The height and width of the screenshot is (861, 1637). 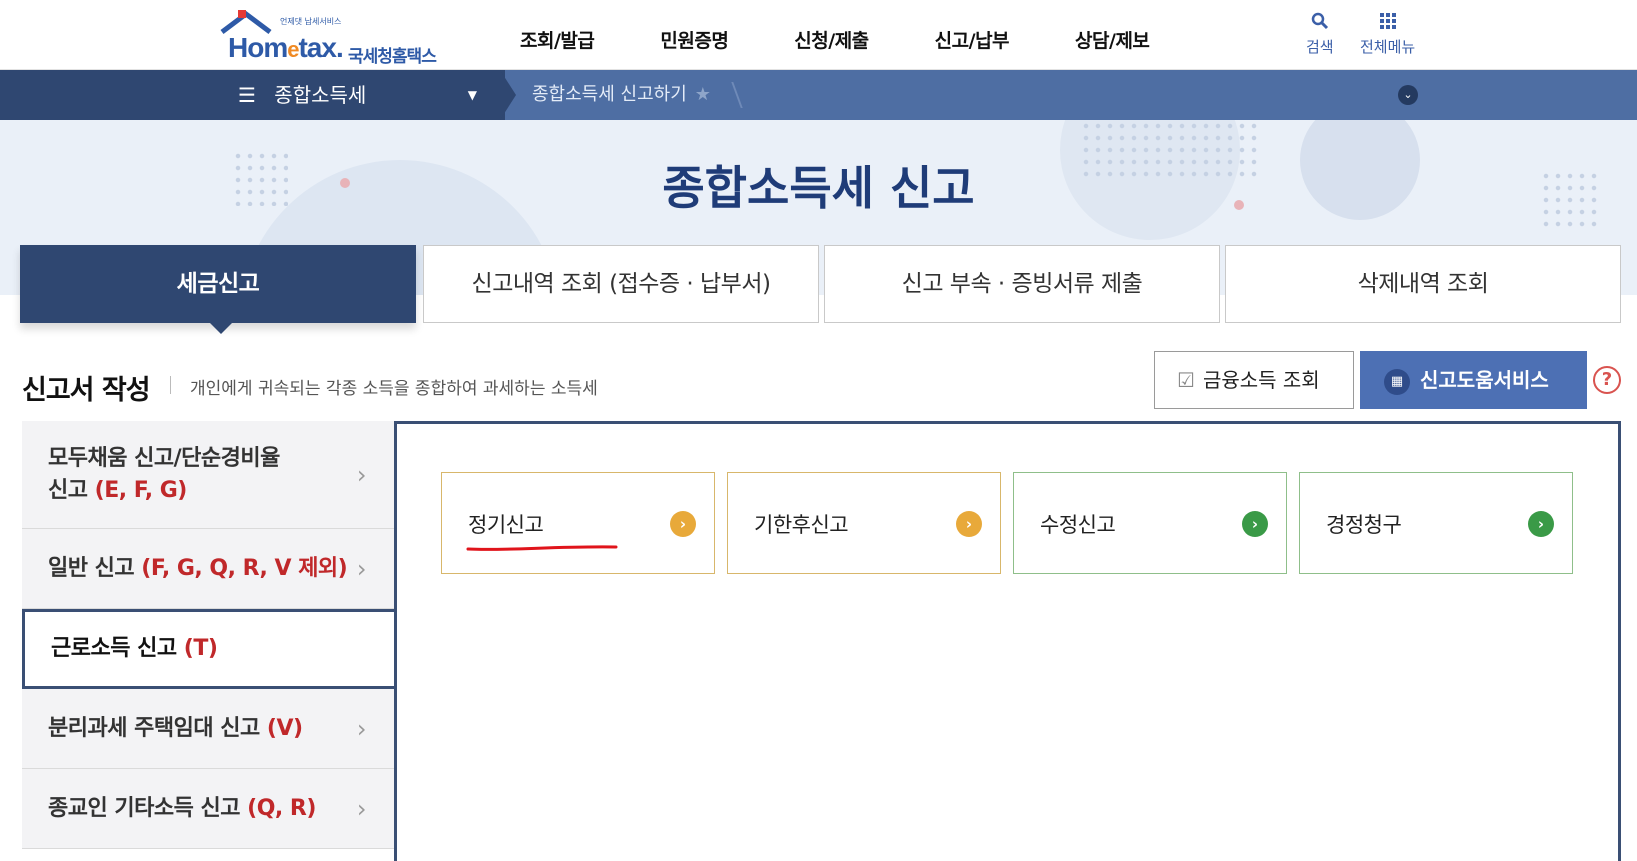 What do you see at coordinates (1150, 523) in the screenshot?
I see `card-amended-filing: 수정신고 ›` at bounding box center [1150, 523].